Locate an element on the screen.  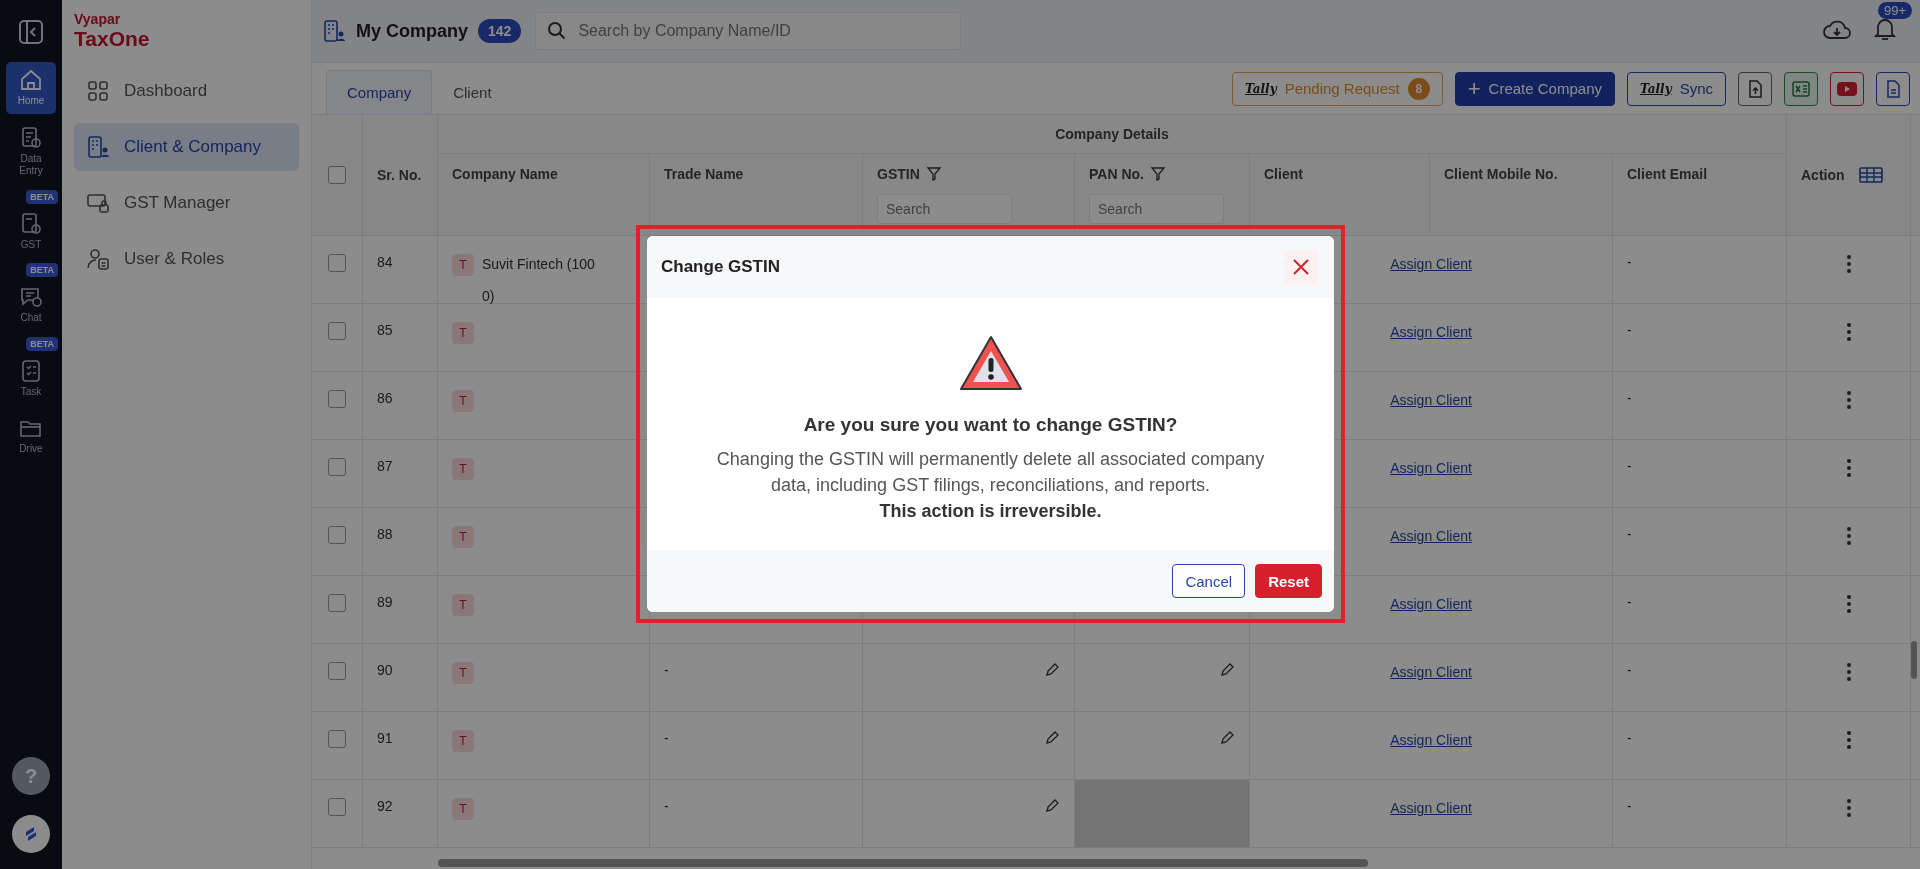
video-button is located at coordinates (1847, 88).